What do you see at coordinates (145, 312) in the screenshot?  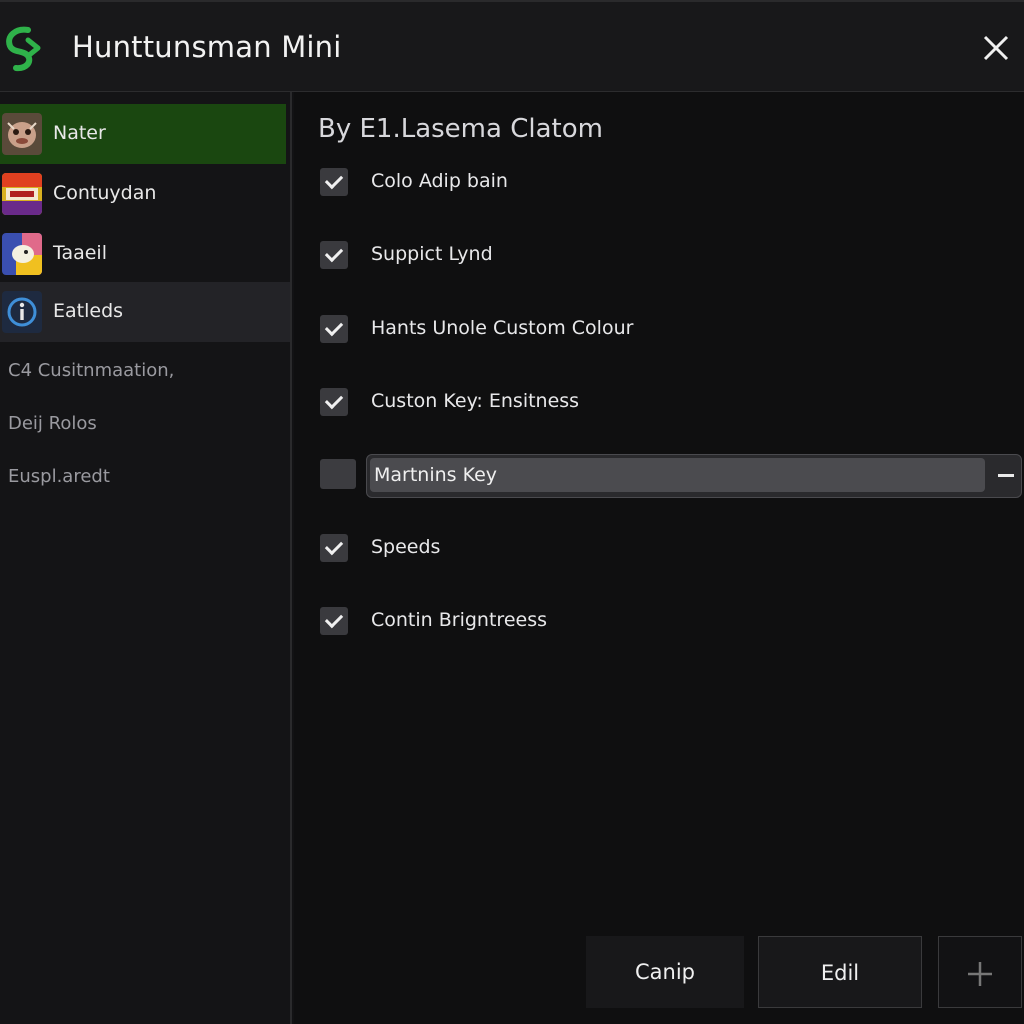 I see `sidebar-item-eatleds: Eatleds` at bounding box center [145, 312].